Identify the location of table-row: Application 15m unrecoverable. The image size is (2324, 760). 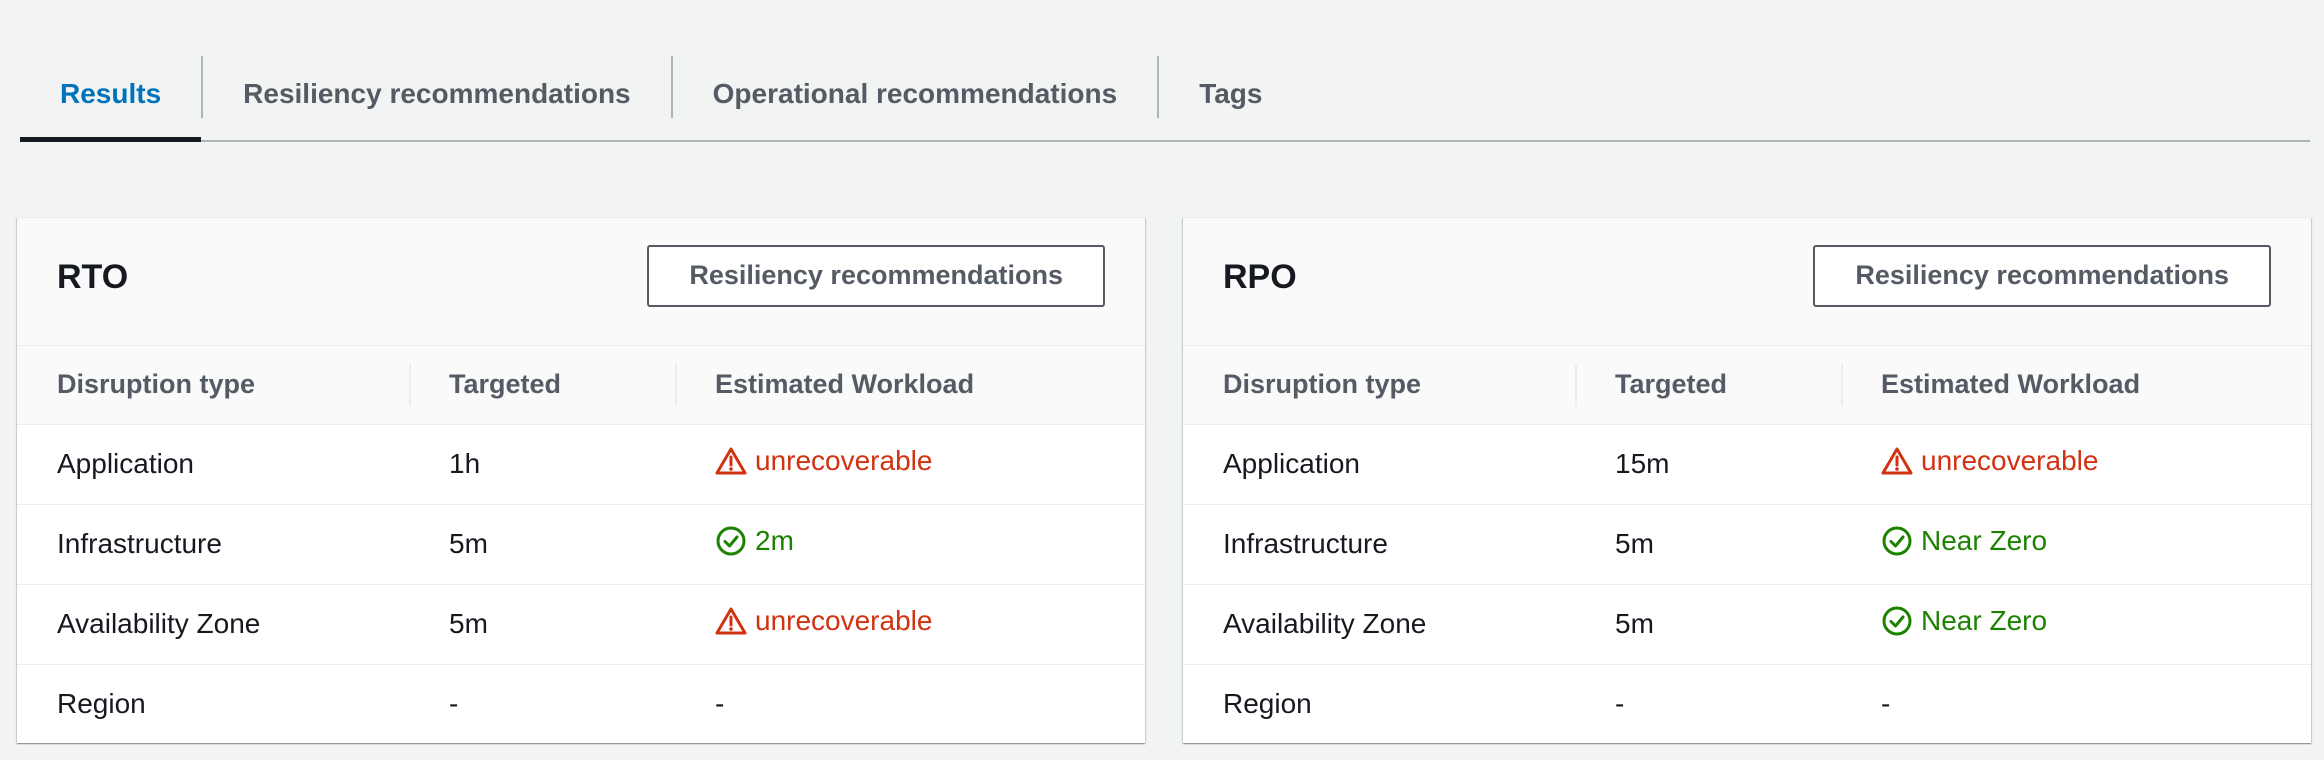
(1747, 464).